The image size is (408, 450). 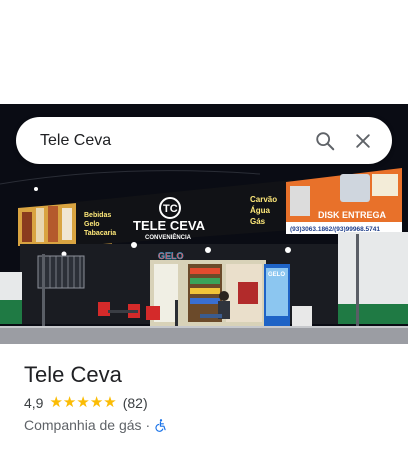 What do you see at coordinates (34, 403) in the screenshot?
I see `rating-value: 4,9` at bounding box center [34, 403].